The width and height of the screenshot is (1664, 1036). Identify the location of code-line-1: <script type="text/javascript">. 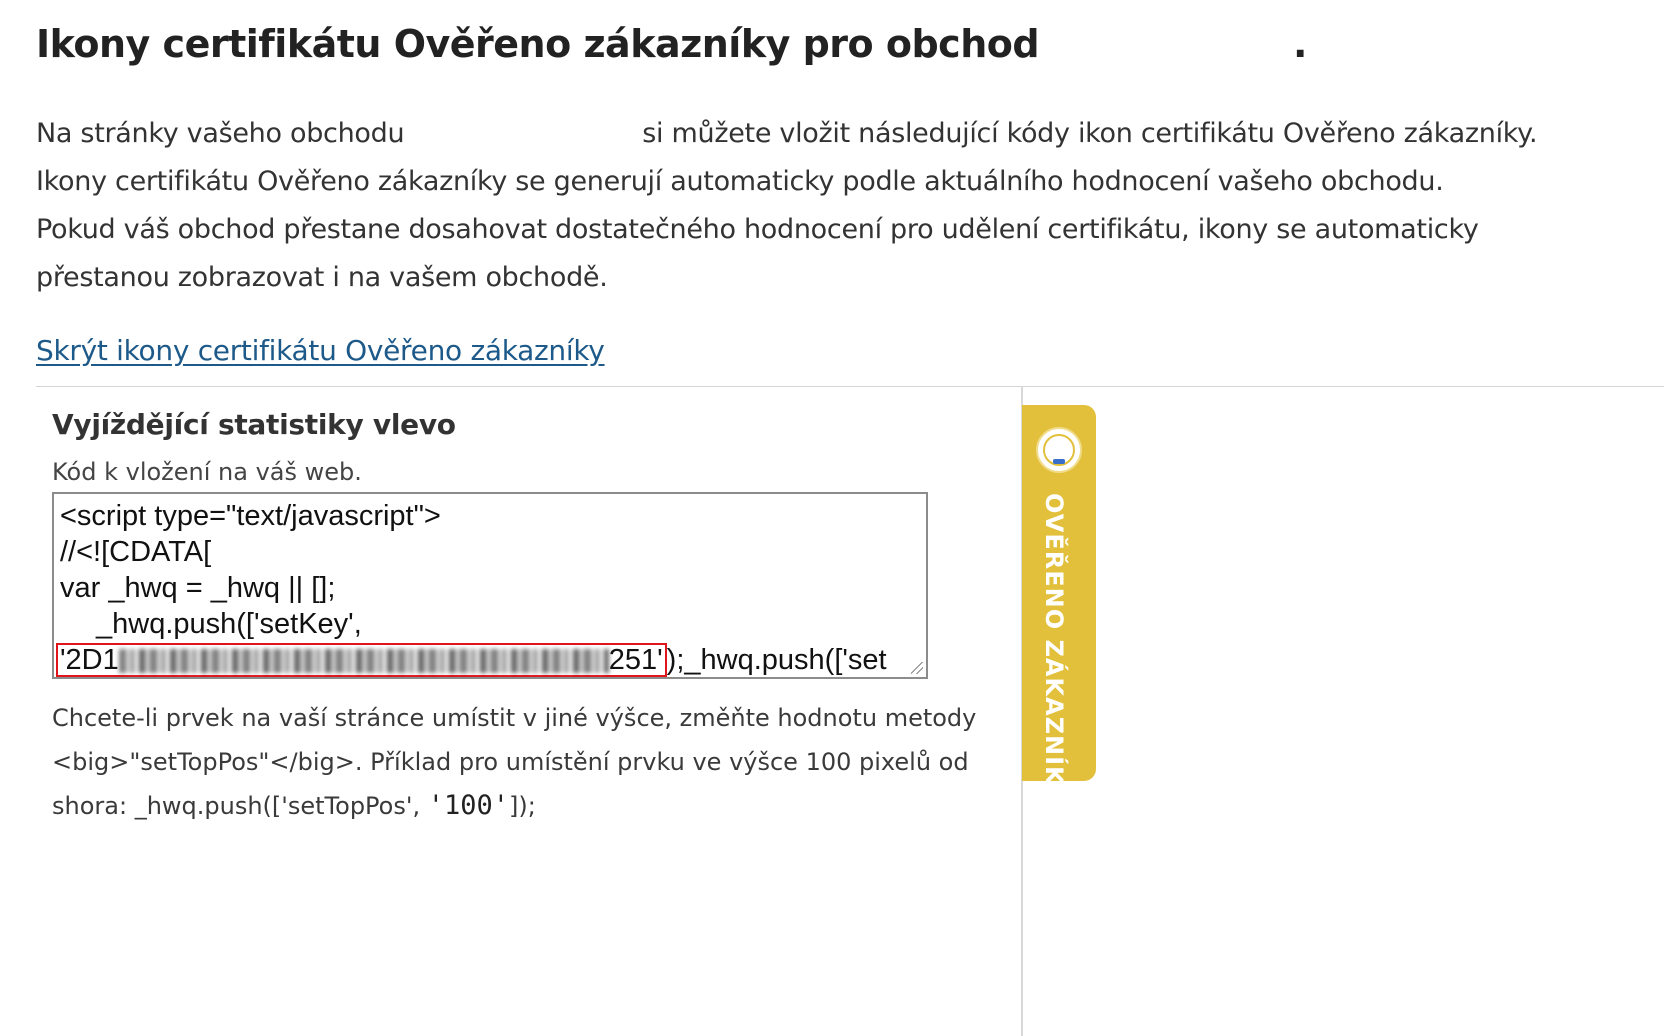
(250, 516).